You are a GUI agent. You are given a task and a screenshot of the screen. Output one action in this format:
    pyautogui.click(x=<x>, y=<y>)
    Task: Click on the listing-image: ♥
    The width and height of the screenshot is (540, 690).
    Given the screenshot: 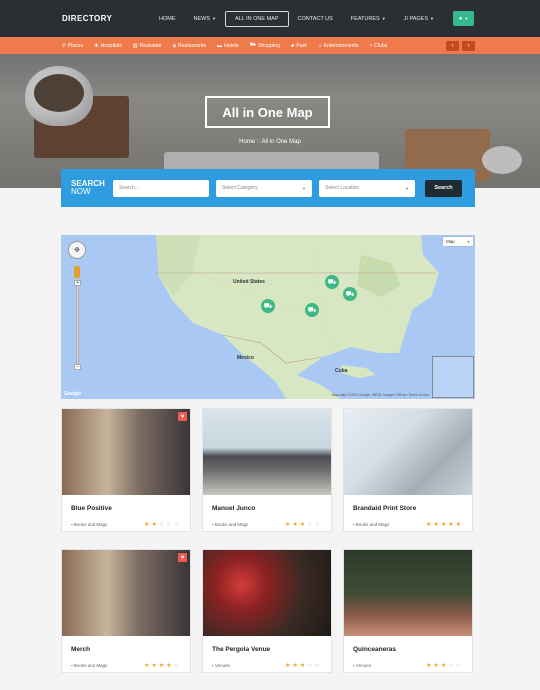 What is the action you would take?
    pyautogui.click(x=126, y=593)
    